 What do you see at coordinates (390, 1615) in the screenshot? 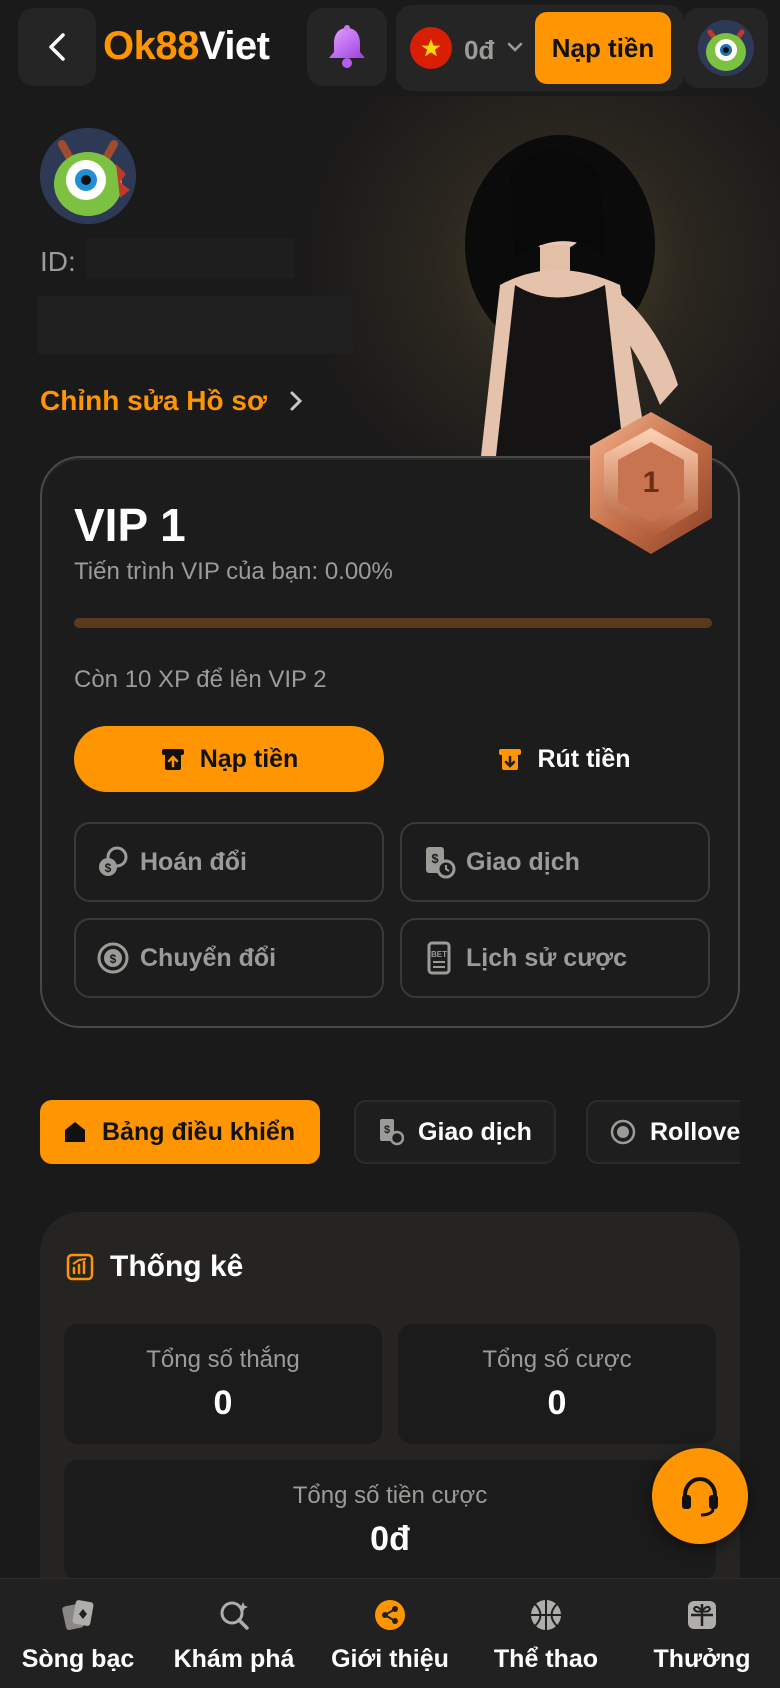
I see `share-icon` at bounding box center [390, 1615].